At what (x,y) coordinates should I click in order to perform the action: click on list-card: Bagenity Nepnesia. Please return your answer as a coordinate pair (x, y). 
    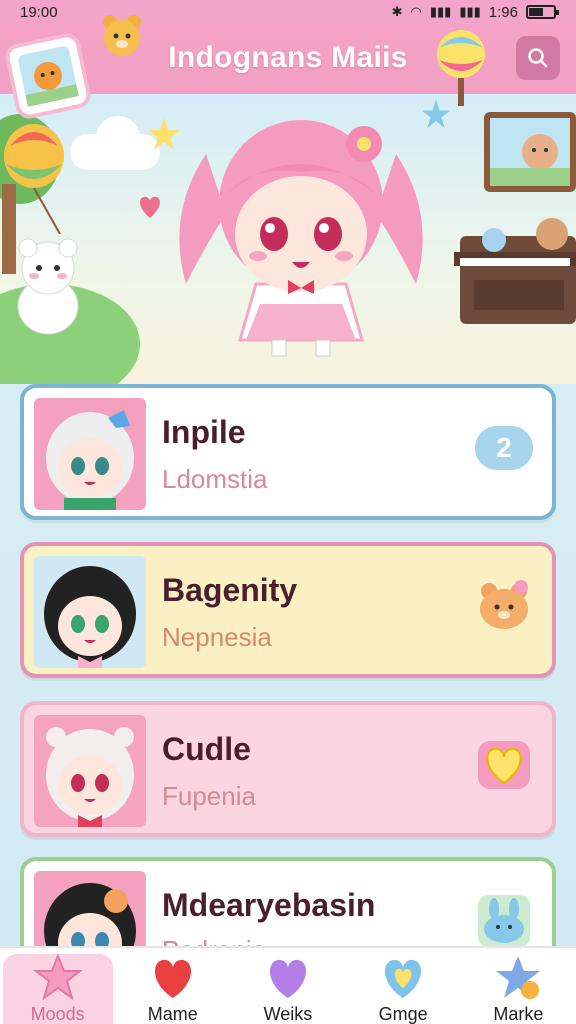
    Looking at the image, I should click on (288, 610).